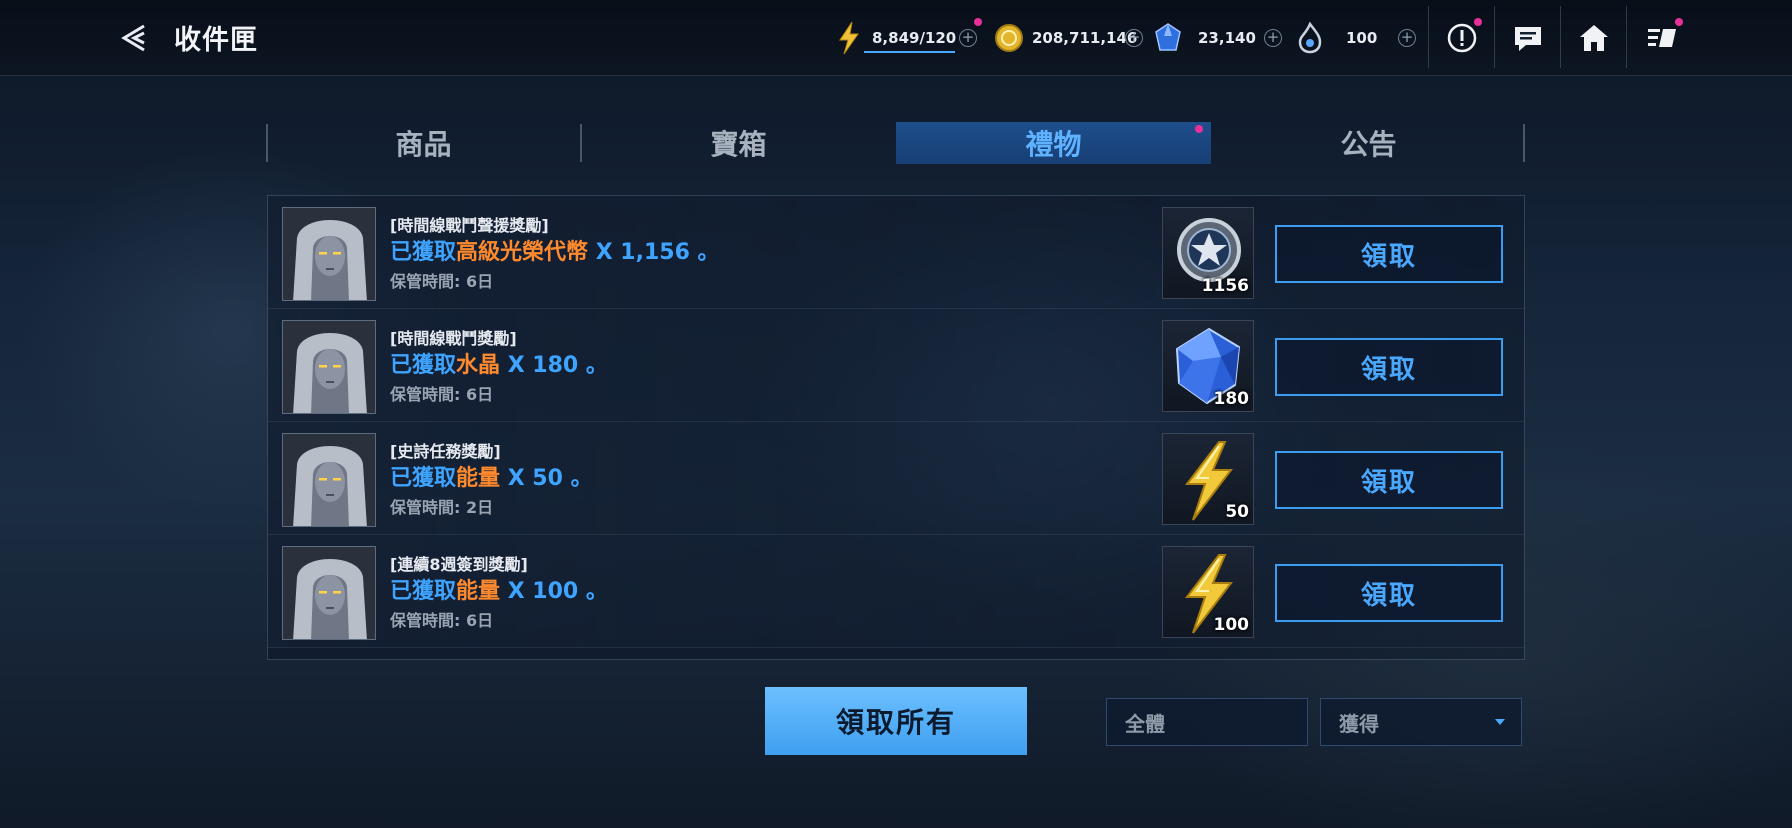  Describe the element at coordinates (1594, 38) in the screenshot. I see `home-icon` at that location.